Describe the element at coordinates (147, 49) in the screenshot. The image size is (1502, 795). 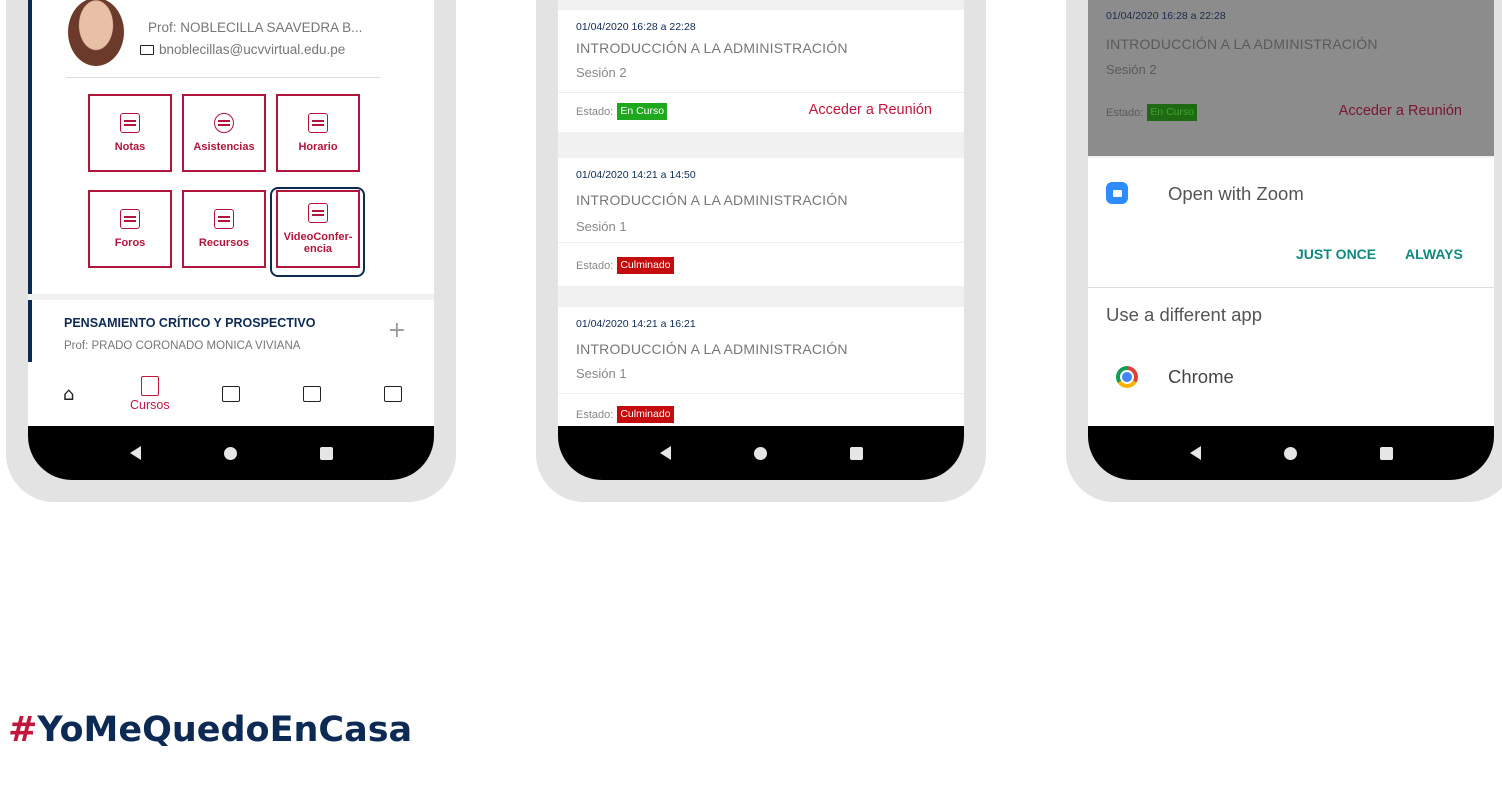
I see `mail-icon` at that location.